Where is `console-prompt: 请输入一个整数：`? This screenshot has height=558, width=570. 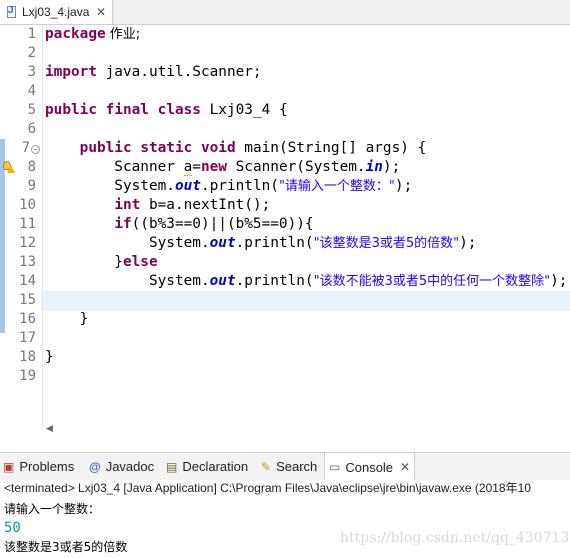
console-prompt: 请输入一个整数： is located at coordinates (52, 509).